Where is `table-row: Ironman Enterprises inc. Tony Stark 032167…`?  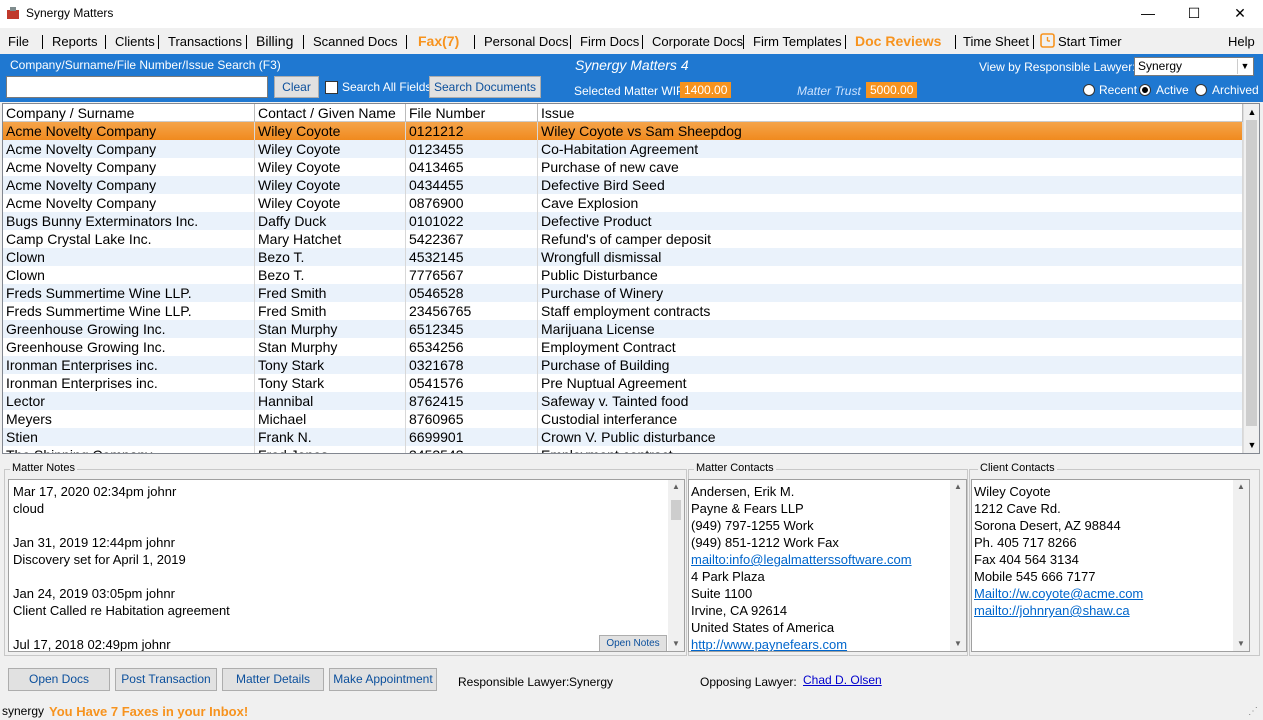
table-row: Ironman Enterprises inc. Tony Stark 032167… is located at coordinates (623, 365).